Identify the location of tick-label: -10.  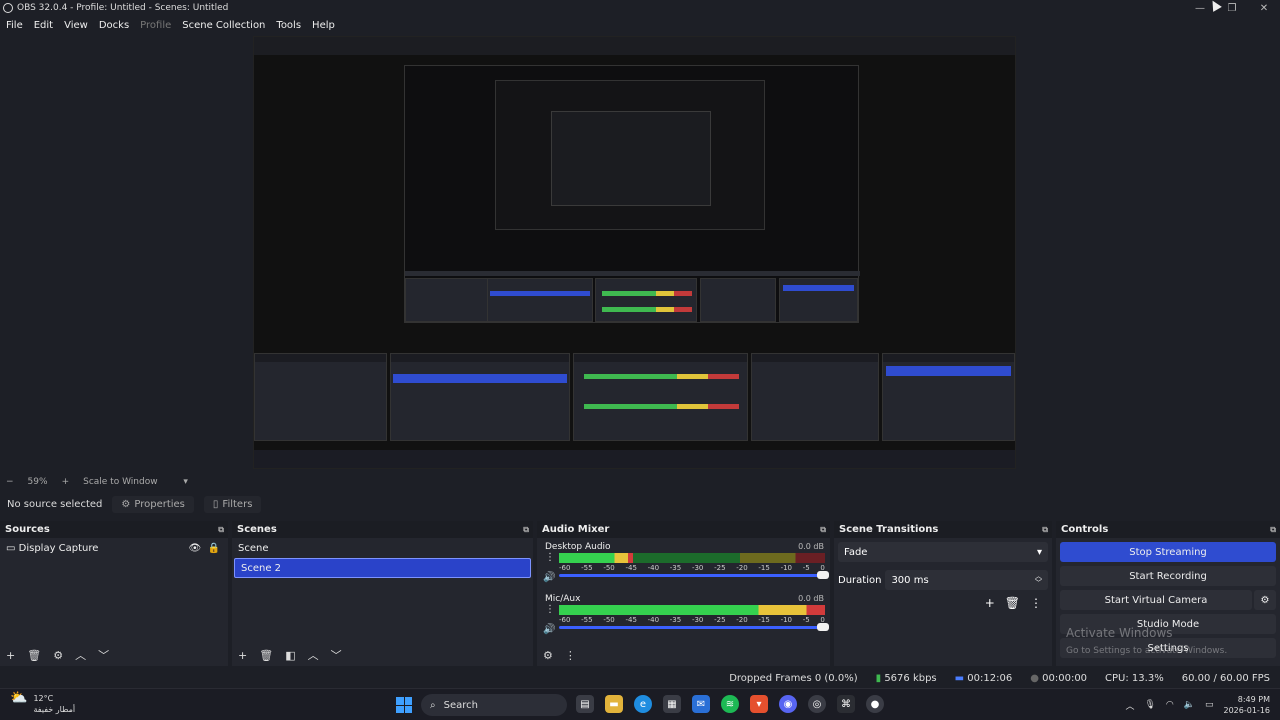
(786, 620).